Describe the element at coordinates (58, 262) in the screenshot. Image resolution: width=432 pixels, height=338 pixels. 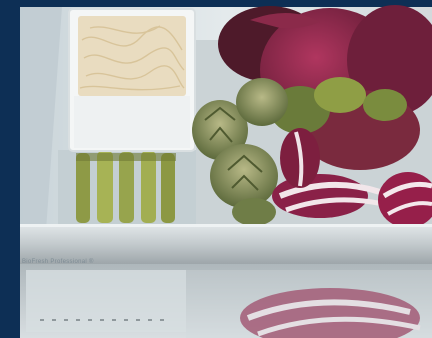
I see `shelf-caption: BioFresh Professional ®` at that location.